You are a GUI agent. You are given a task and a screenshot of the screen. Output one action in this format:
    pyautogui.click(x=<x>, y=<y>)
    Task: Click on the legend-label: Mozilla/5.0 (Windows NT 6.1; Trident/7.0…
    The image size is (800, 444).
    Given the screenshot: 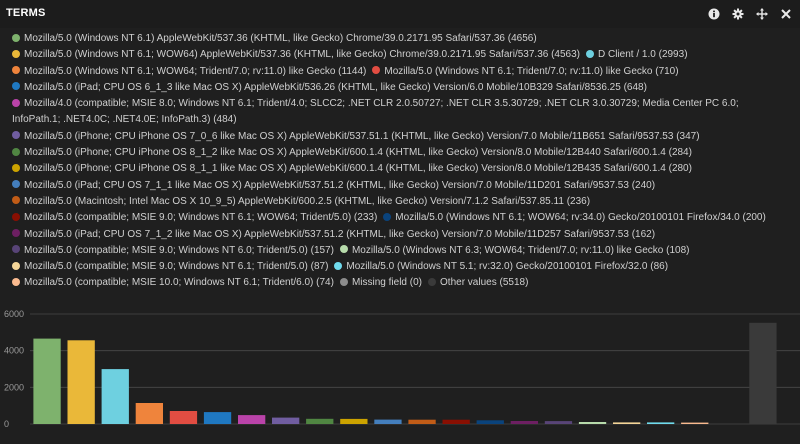 What is the action you would take?
    pyautogui.click(x=518, y=71)
    